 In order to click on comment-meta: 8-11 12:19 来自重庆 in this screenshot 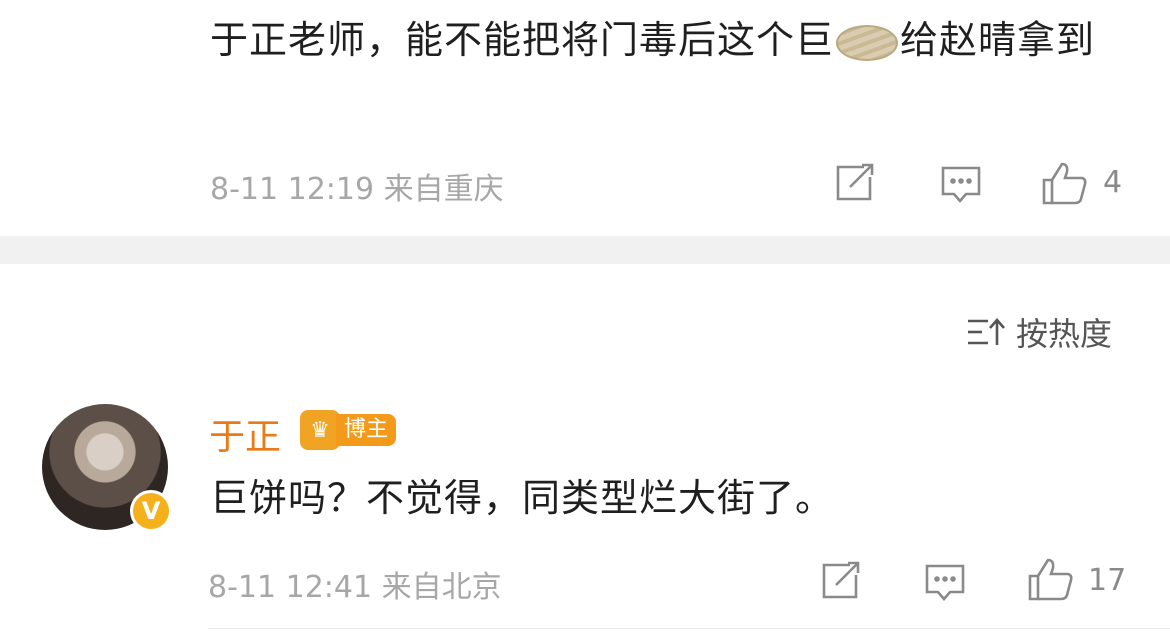, I will do `click(357, 189)`.